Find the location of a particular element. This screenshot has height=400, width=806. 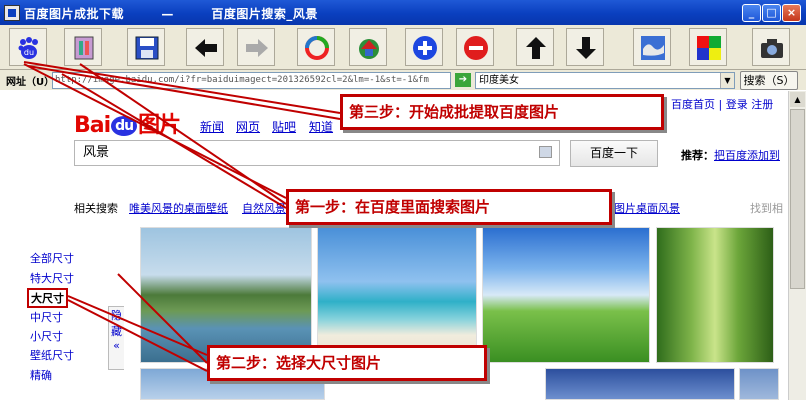

home-icon is located at coordinates (369, 49).